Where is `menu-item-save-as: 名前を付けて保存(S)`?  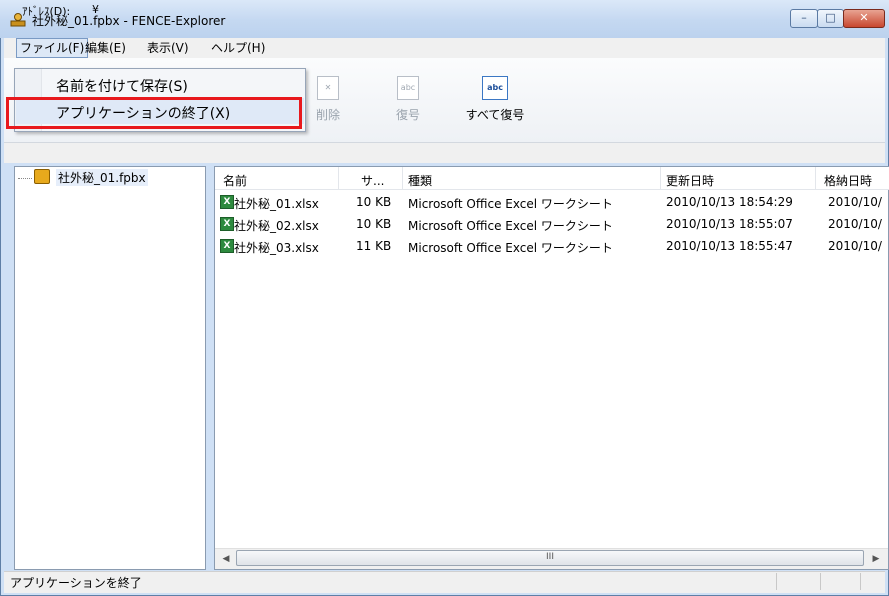
menu-item-save-as: 名前を付けて保存(S) is located at coordinates (160, 84).